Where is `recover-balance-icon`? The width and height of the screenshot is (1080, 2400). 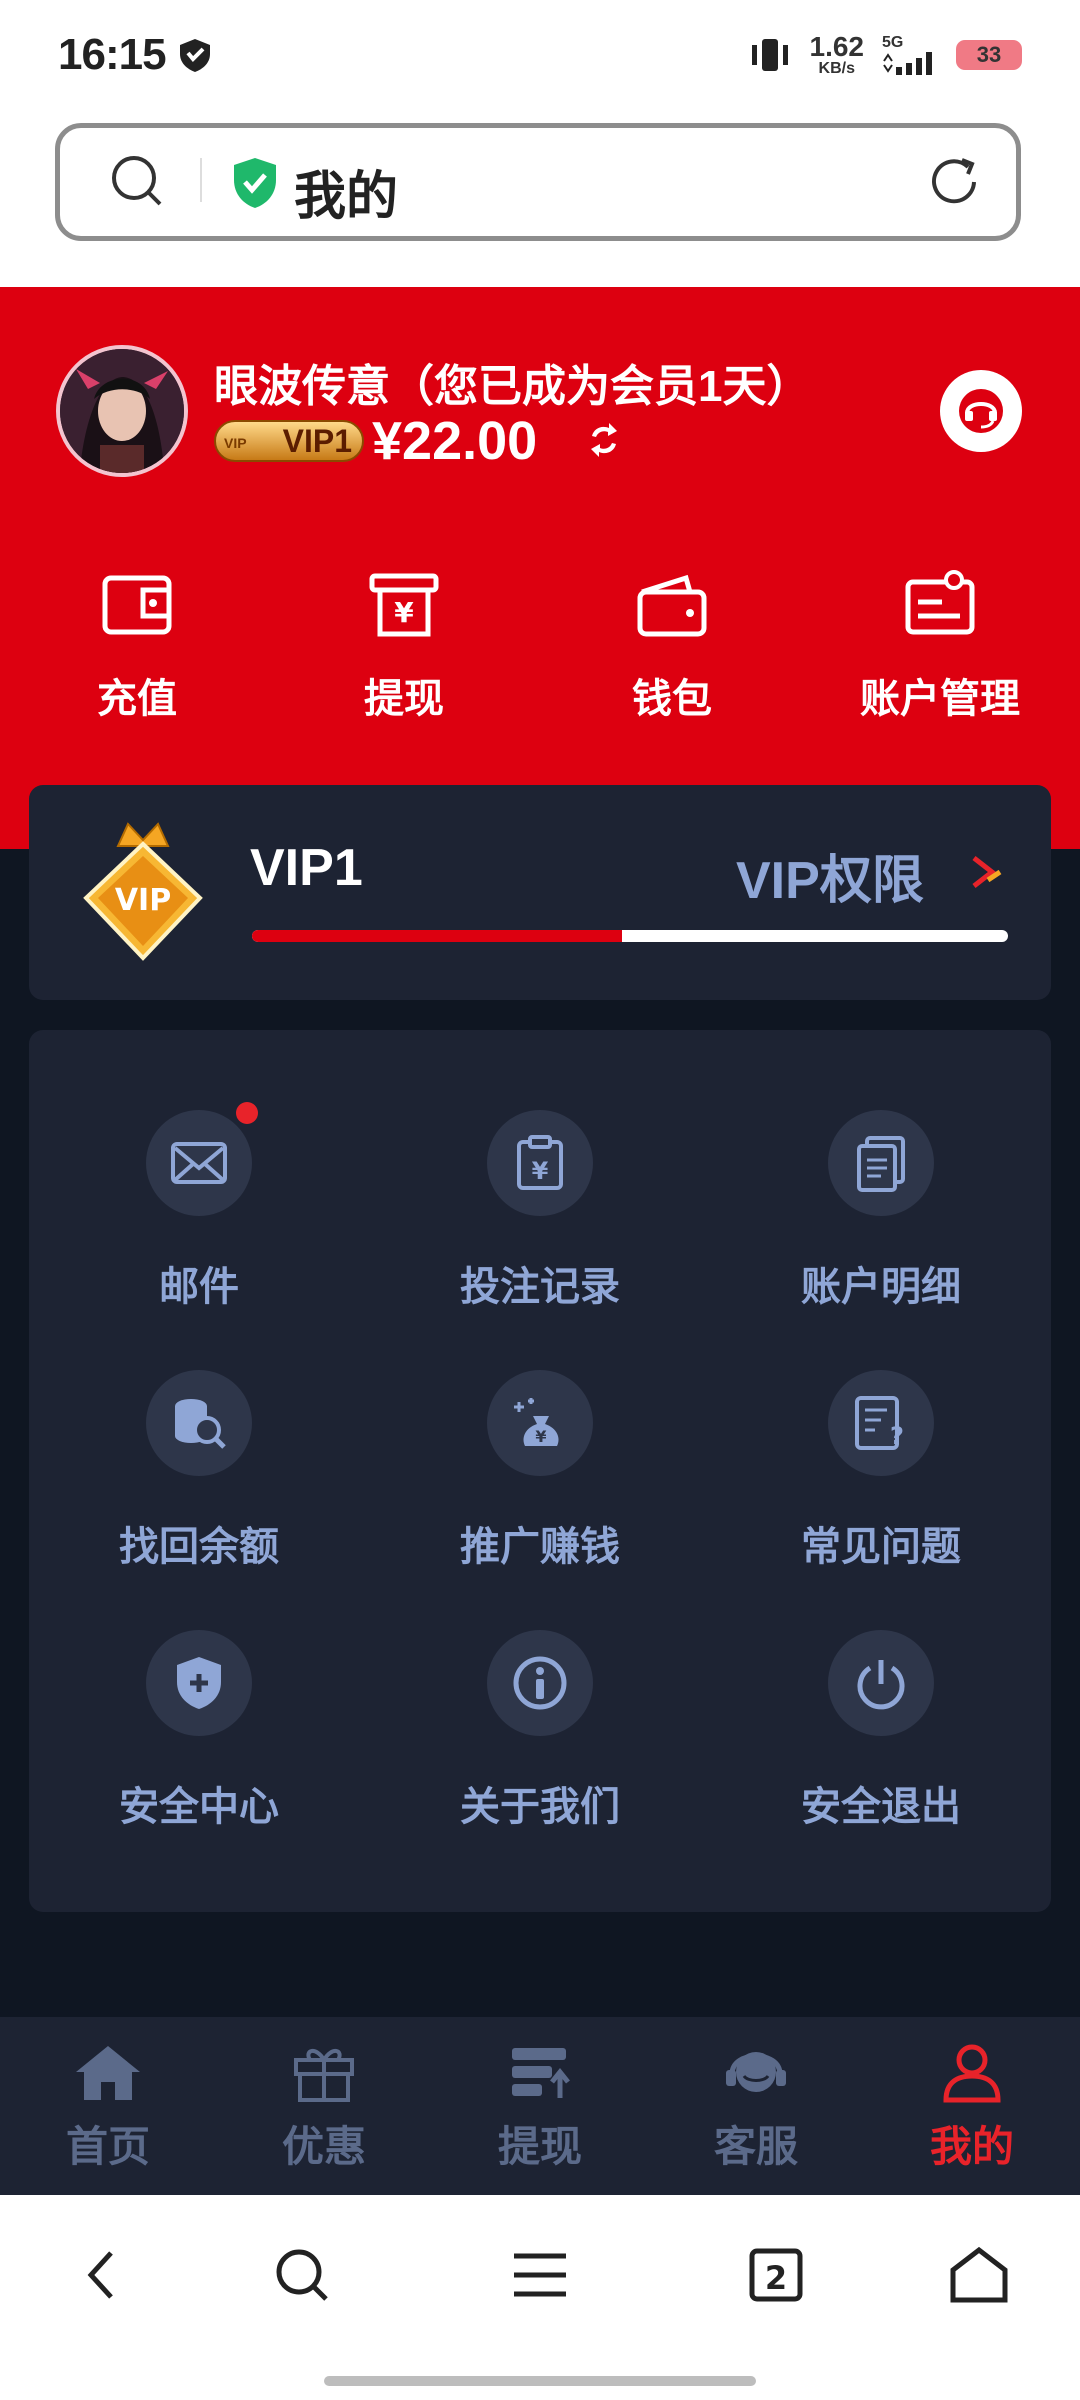
recover-balance-icon is located at coordinates (200, 1424).